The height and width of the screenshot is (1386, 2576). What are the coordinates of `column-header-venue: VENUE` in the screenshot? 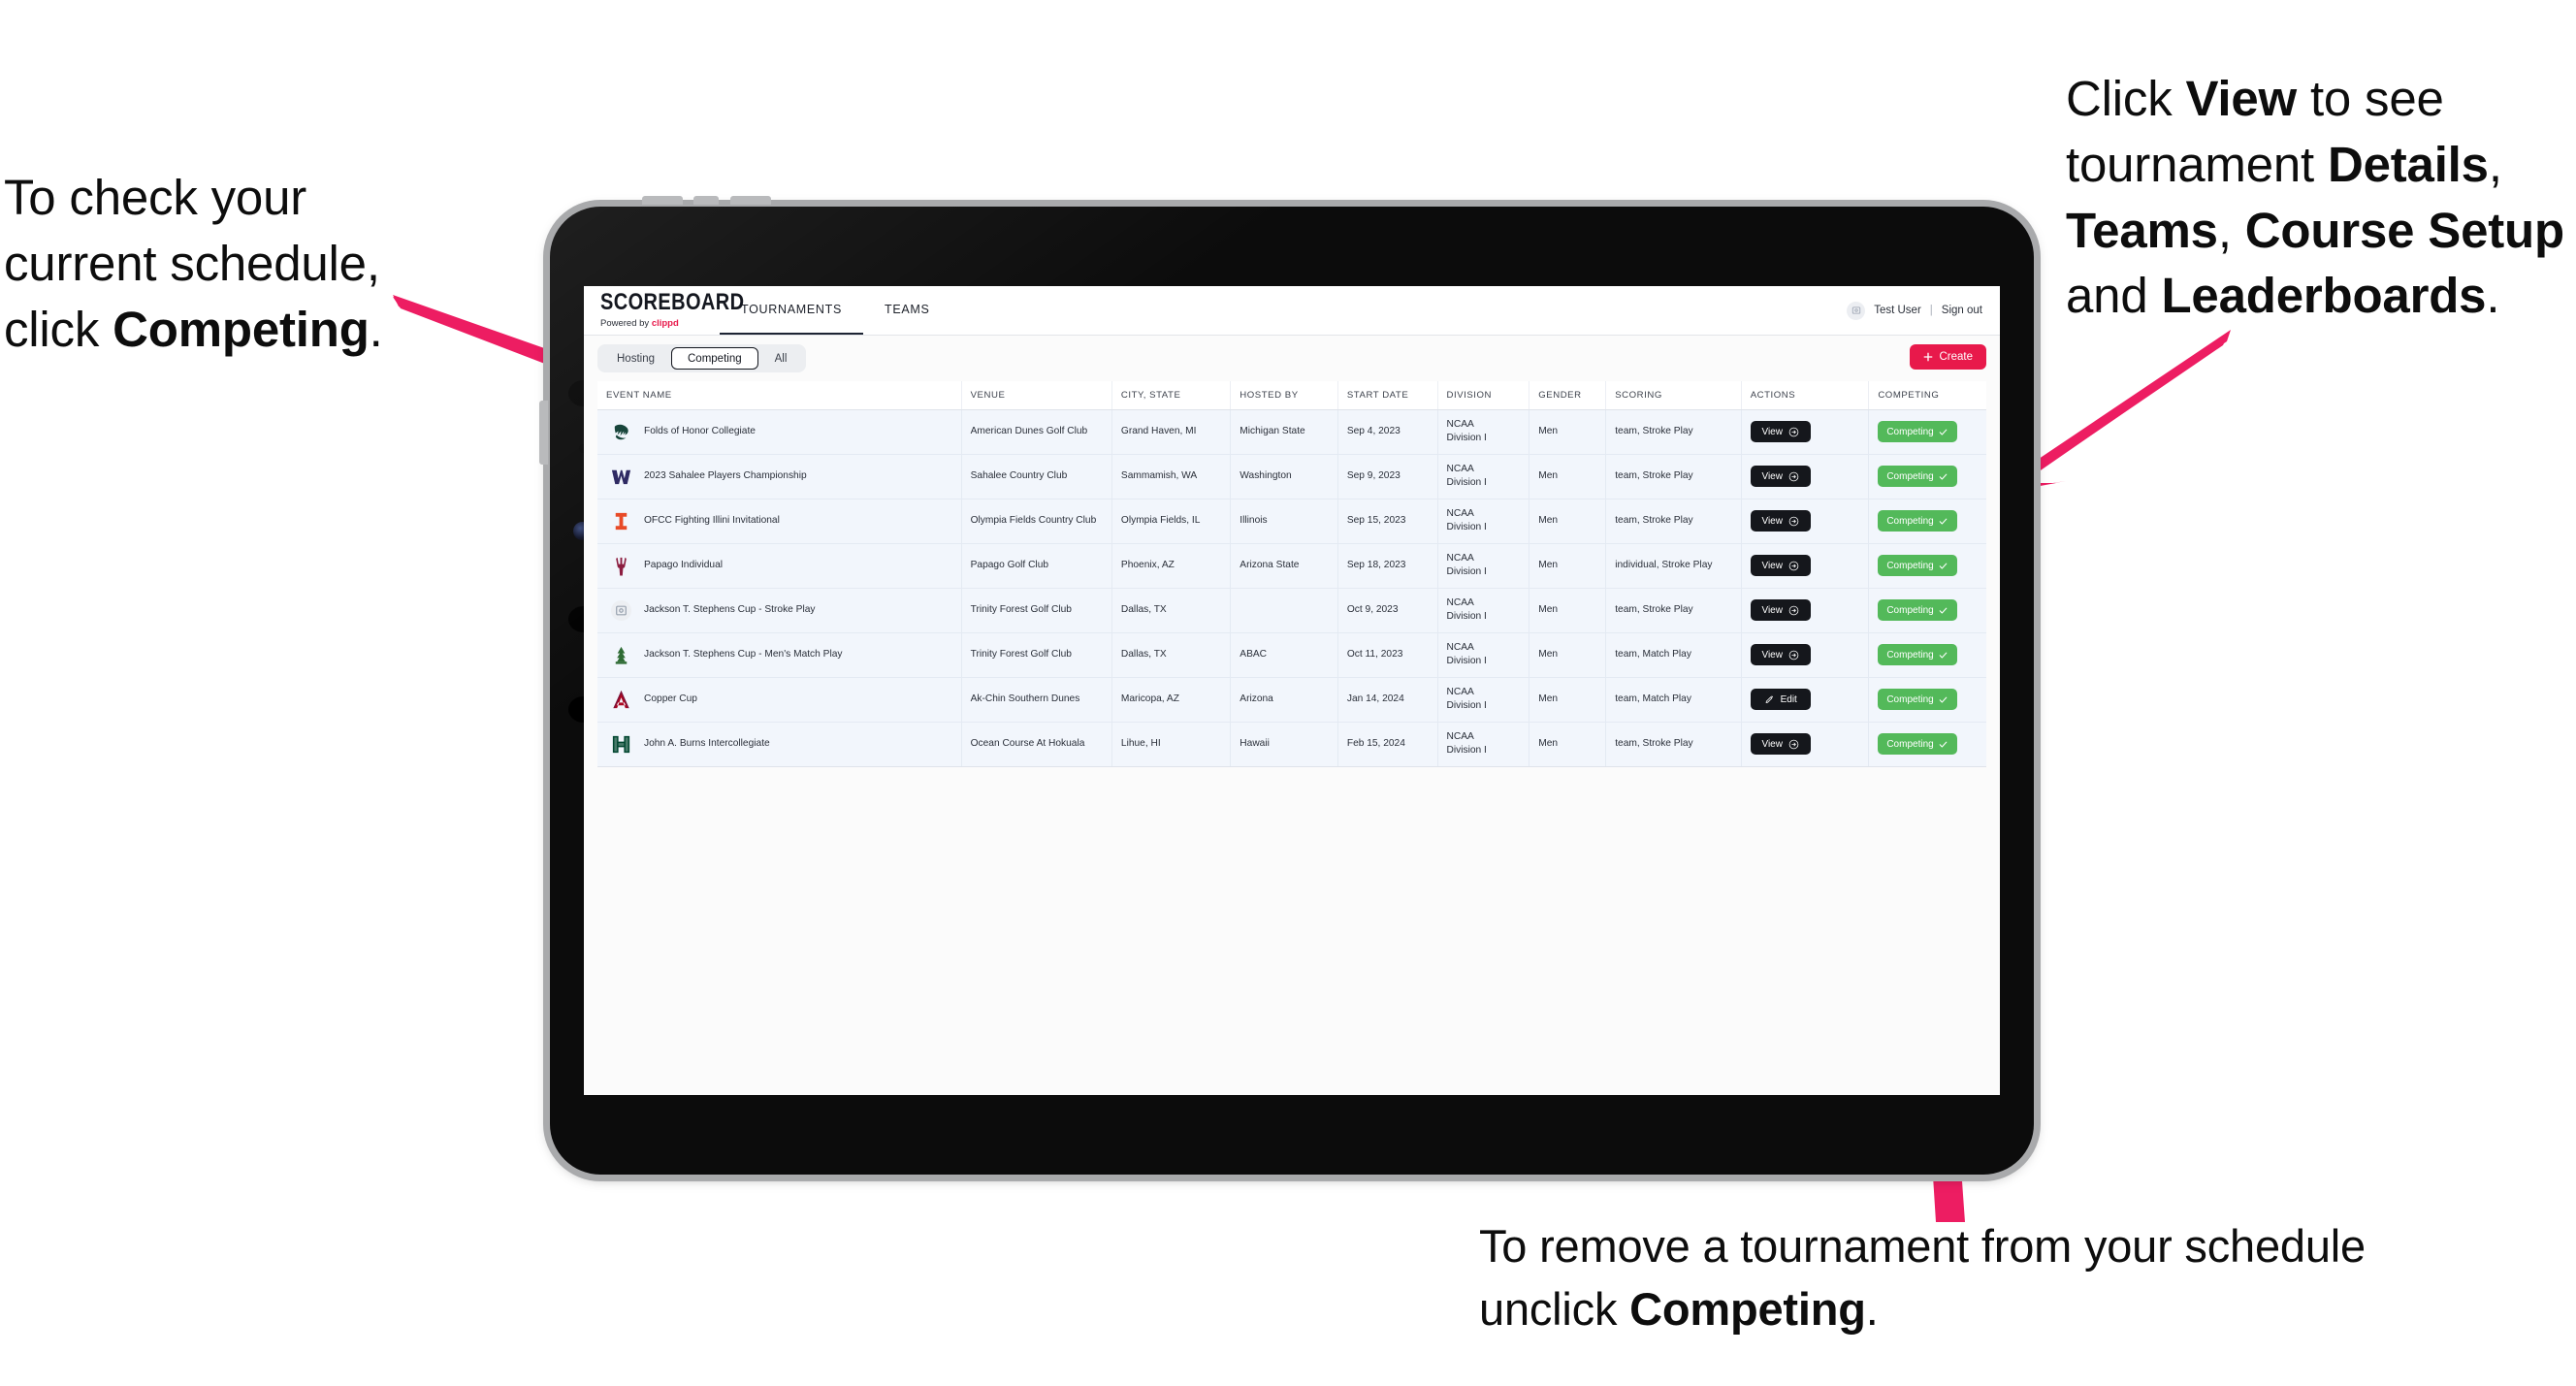 It's located at (1036, 395).